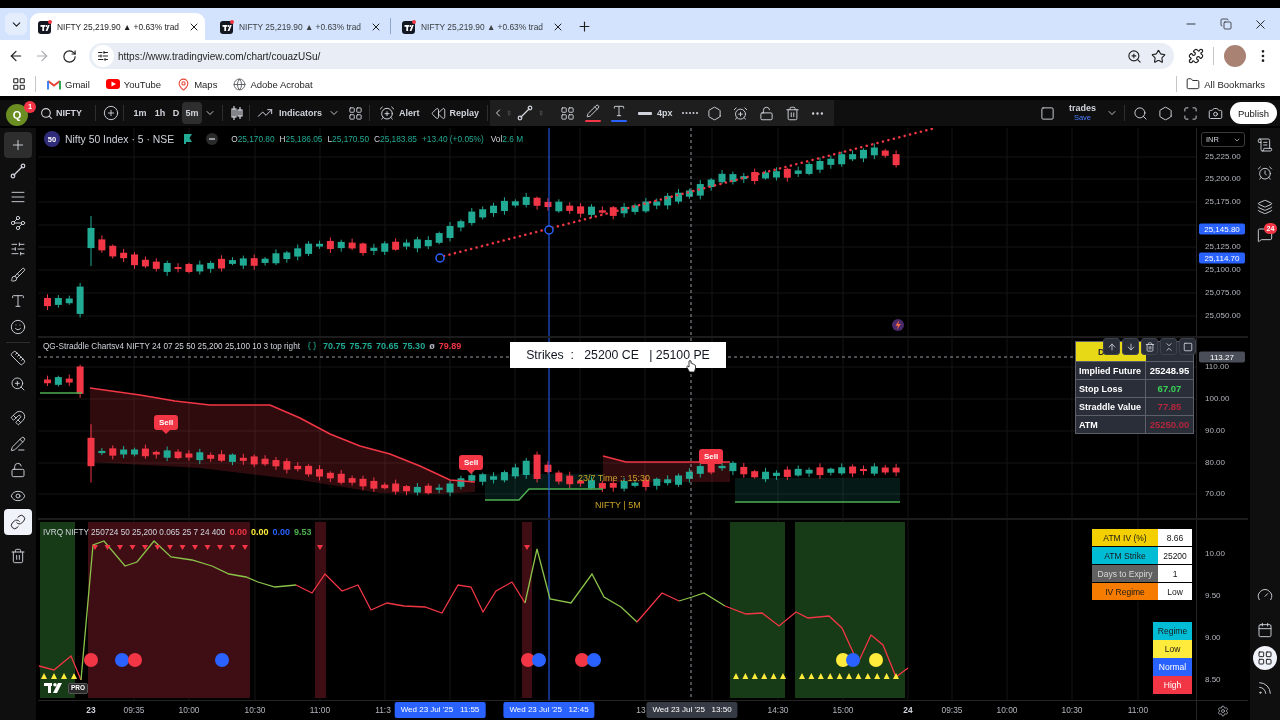 The height and width of the screenshot is (720, 1280). Describe the element at coordinates (197, 84) in the screenshot. I see `bookmark-link: Maps` at that location.